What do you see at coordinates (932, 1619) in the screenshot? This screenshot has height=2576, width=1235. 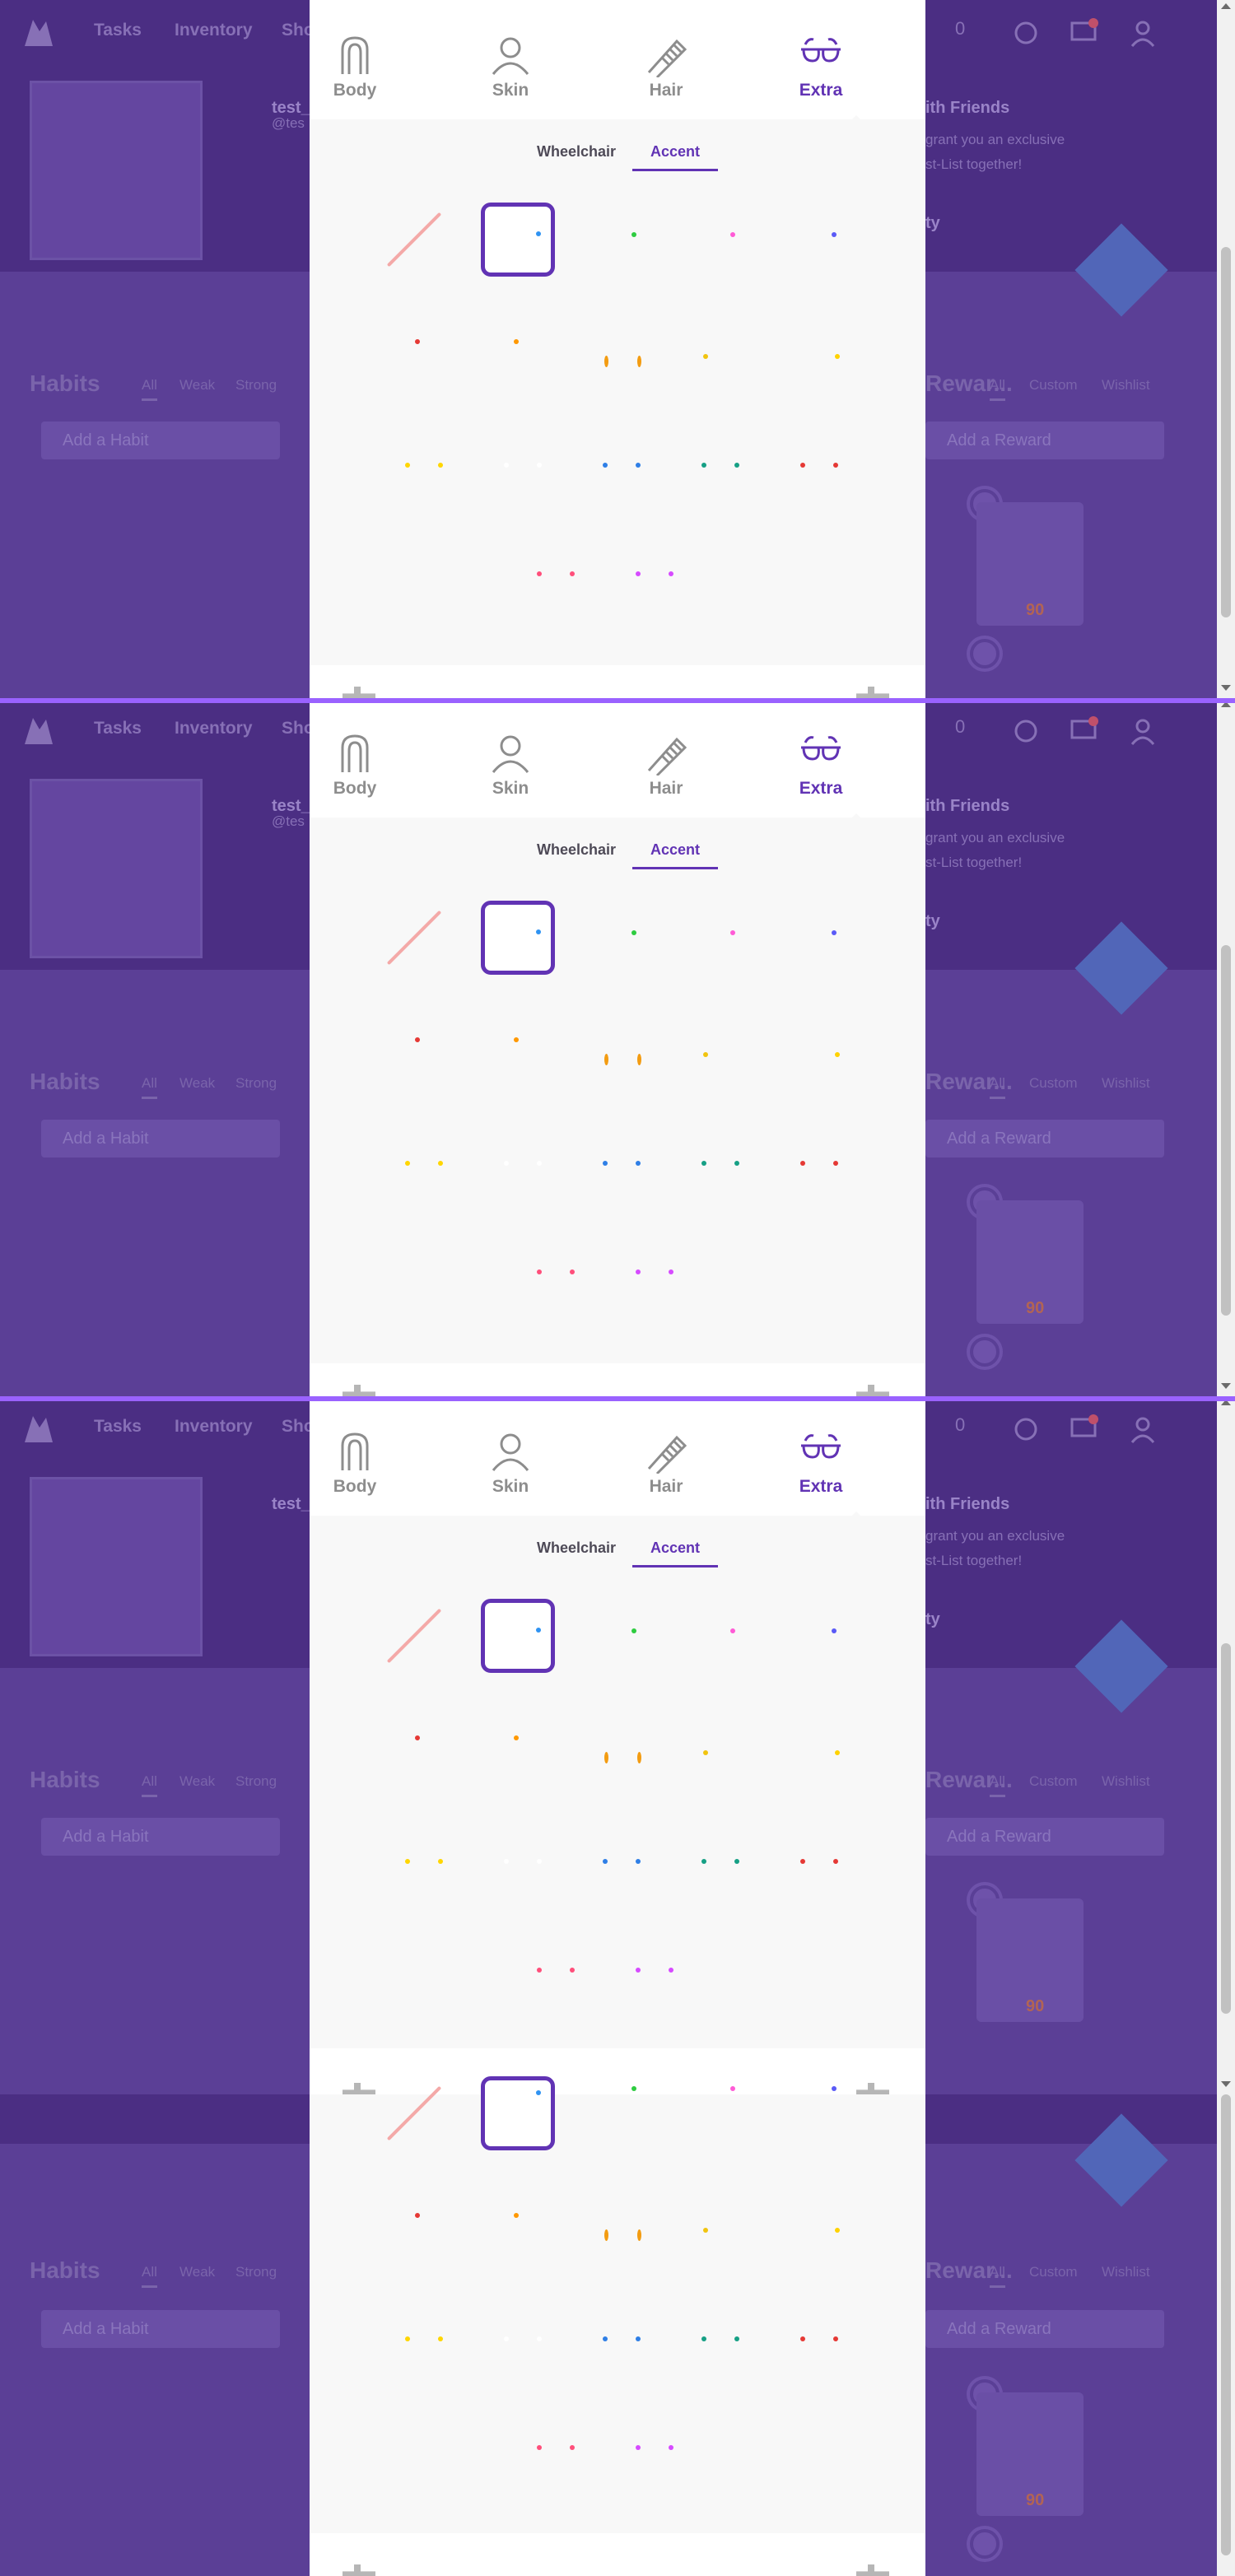 I see `party-link: ty` at bounding box center [932, 1619].